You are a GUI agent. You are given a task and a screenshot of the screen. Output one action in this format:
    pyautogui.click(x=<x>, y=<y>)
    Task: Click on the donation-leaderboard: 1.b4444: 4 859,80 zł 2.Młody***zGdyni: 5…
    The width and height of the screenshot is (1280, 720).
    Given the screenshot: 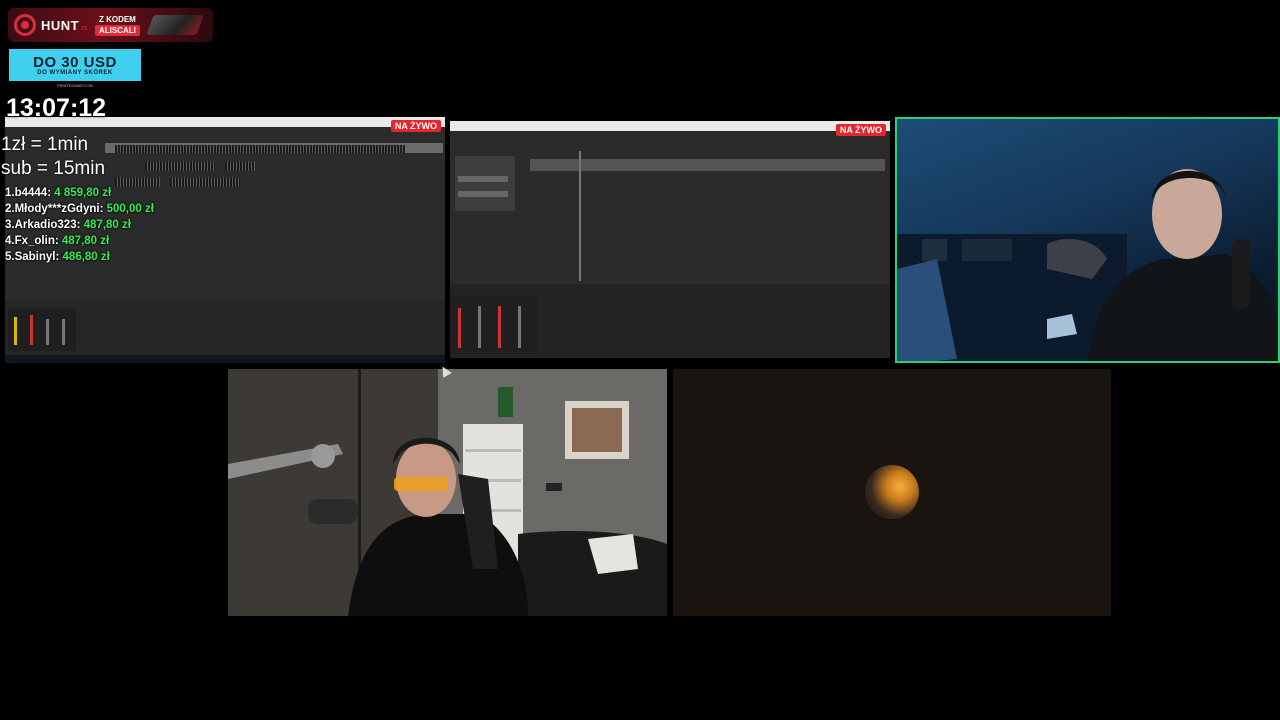 What is the action you would take?
    pyautogui.click(x=79, y=225)
    